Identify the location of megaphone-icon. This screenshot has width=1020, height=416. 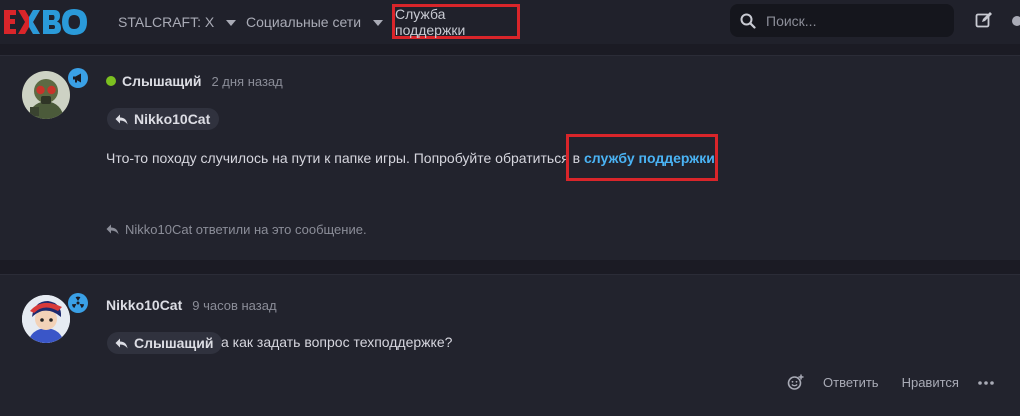
(77, 78).